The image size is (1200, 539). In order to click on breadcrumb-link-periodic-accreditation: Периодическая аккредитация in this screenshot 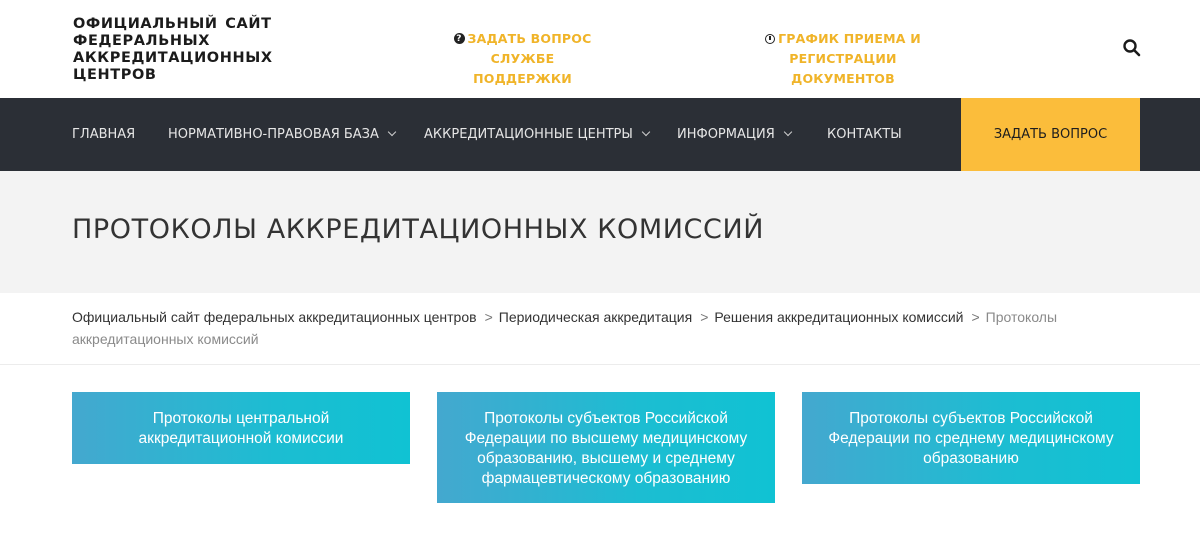, I will do `click(595, 317)`.